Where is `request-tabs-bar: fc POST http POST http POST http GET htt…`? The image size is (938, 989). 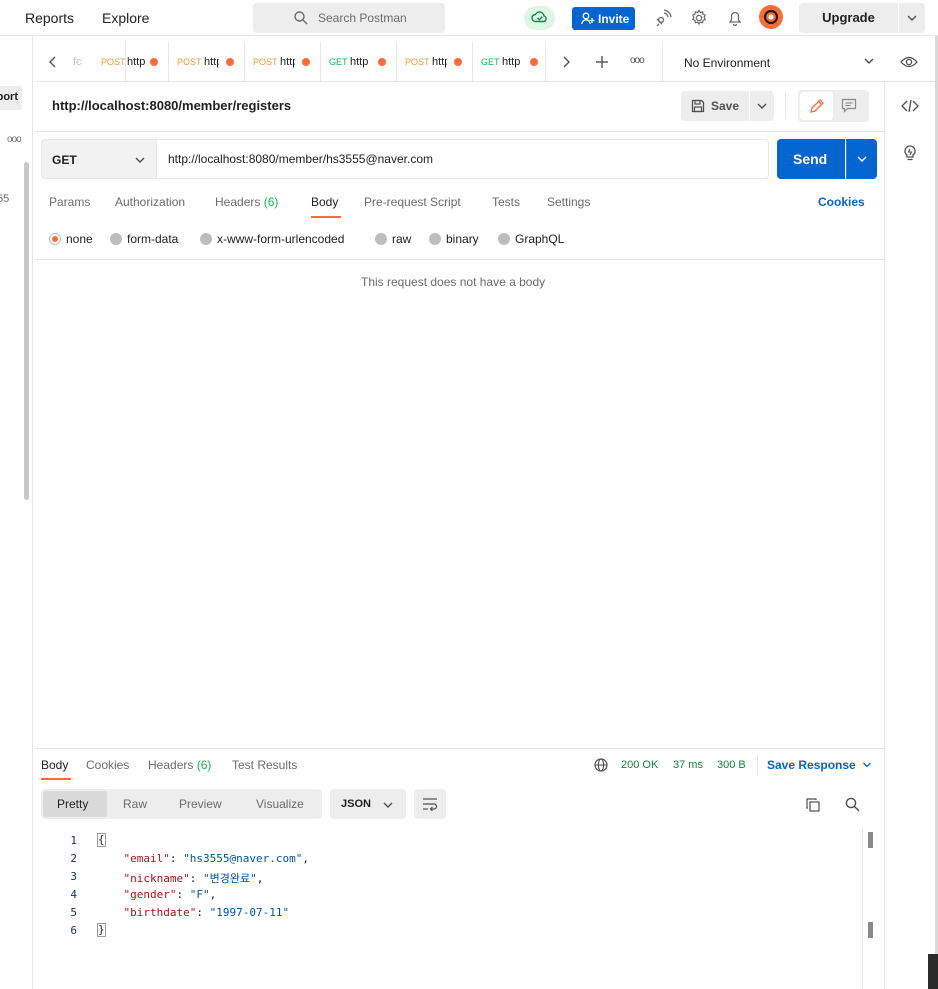 request-tabs-bar: fc POST http POST http POST http GET htt… is located at coordinates (486, 62).